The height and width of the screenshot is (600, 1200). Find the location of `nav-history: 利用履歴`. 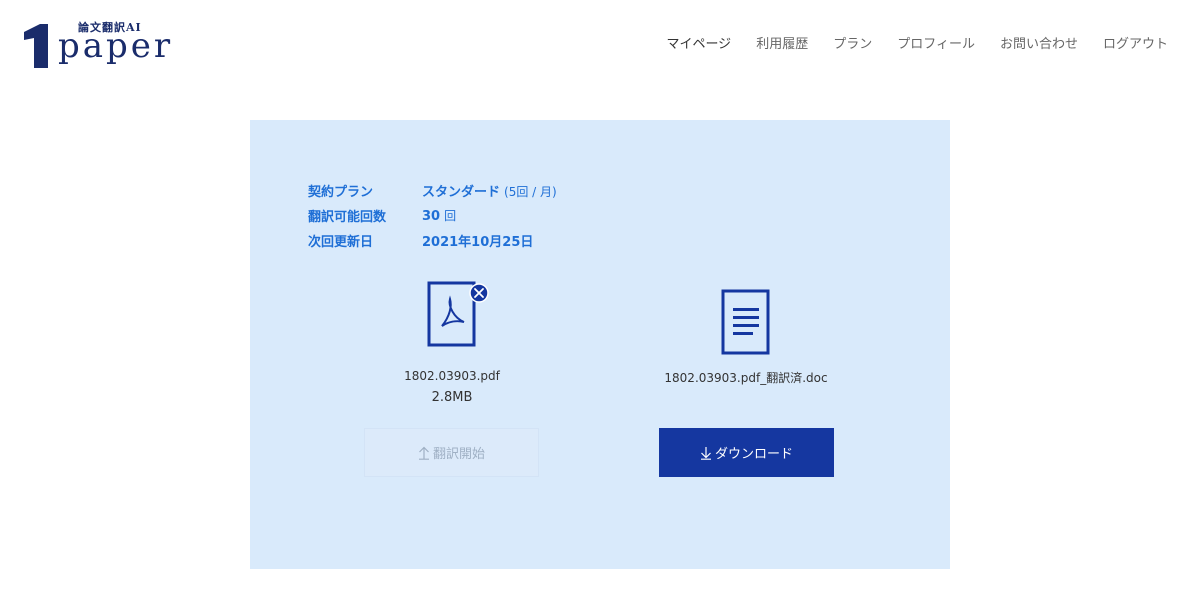

nav-history: 利用履歴 is located at coordinates (782, 45).